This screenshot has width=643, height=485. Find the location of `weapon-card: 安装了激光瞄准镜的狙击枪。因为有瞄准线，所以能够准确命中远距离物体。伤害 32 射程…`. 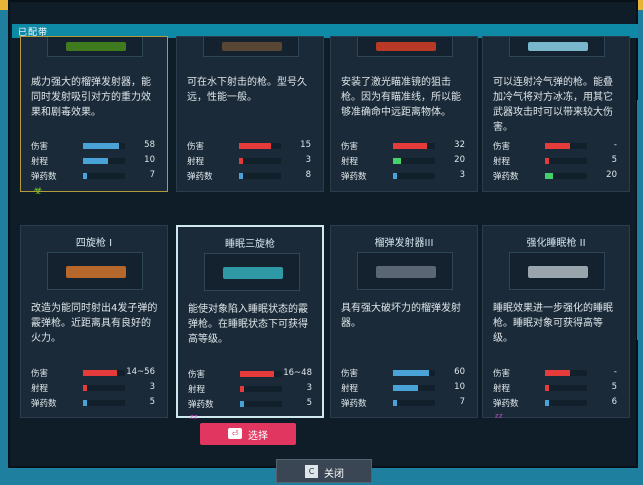

weapon-card: 安装了激光瞄准镜的狙击枪。因为有瞄准线，所以能够准确命中远距离物体。伤害 32 射程… is located at coordinates (404, 114).